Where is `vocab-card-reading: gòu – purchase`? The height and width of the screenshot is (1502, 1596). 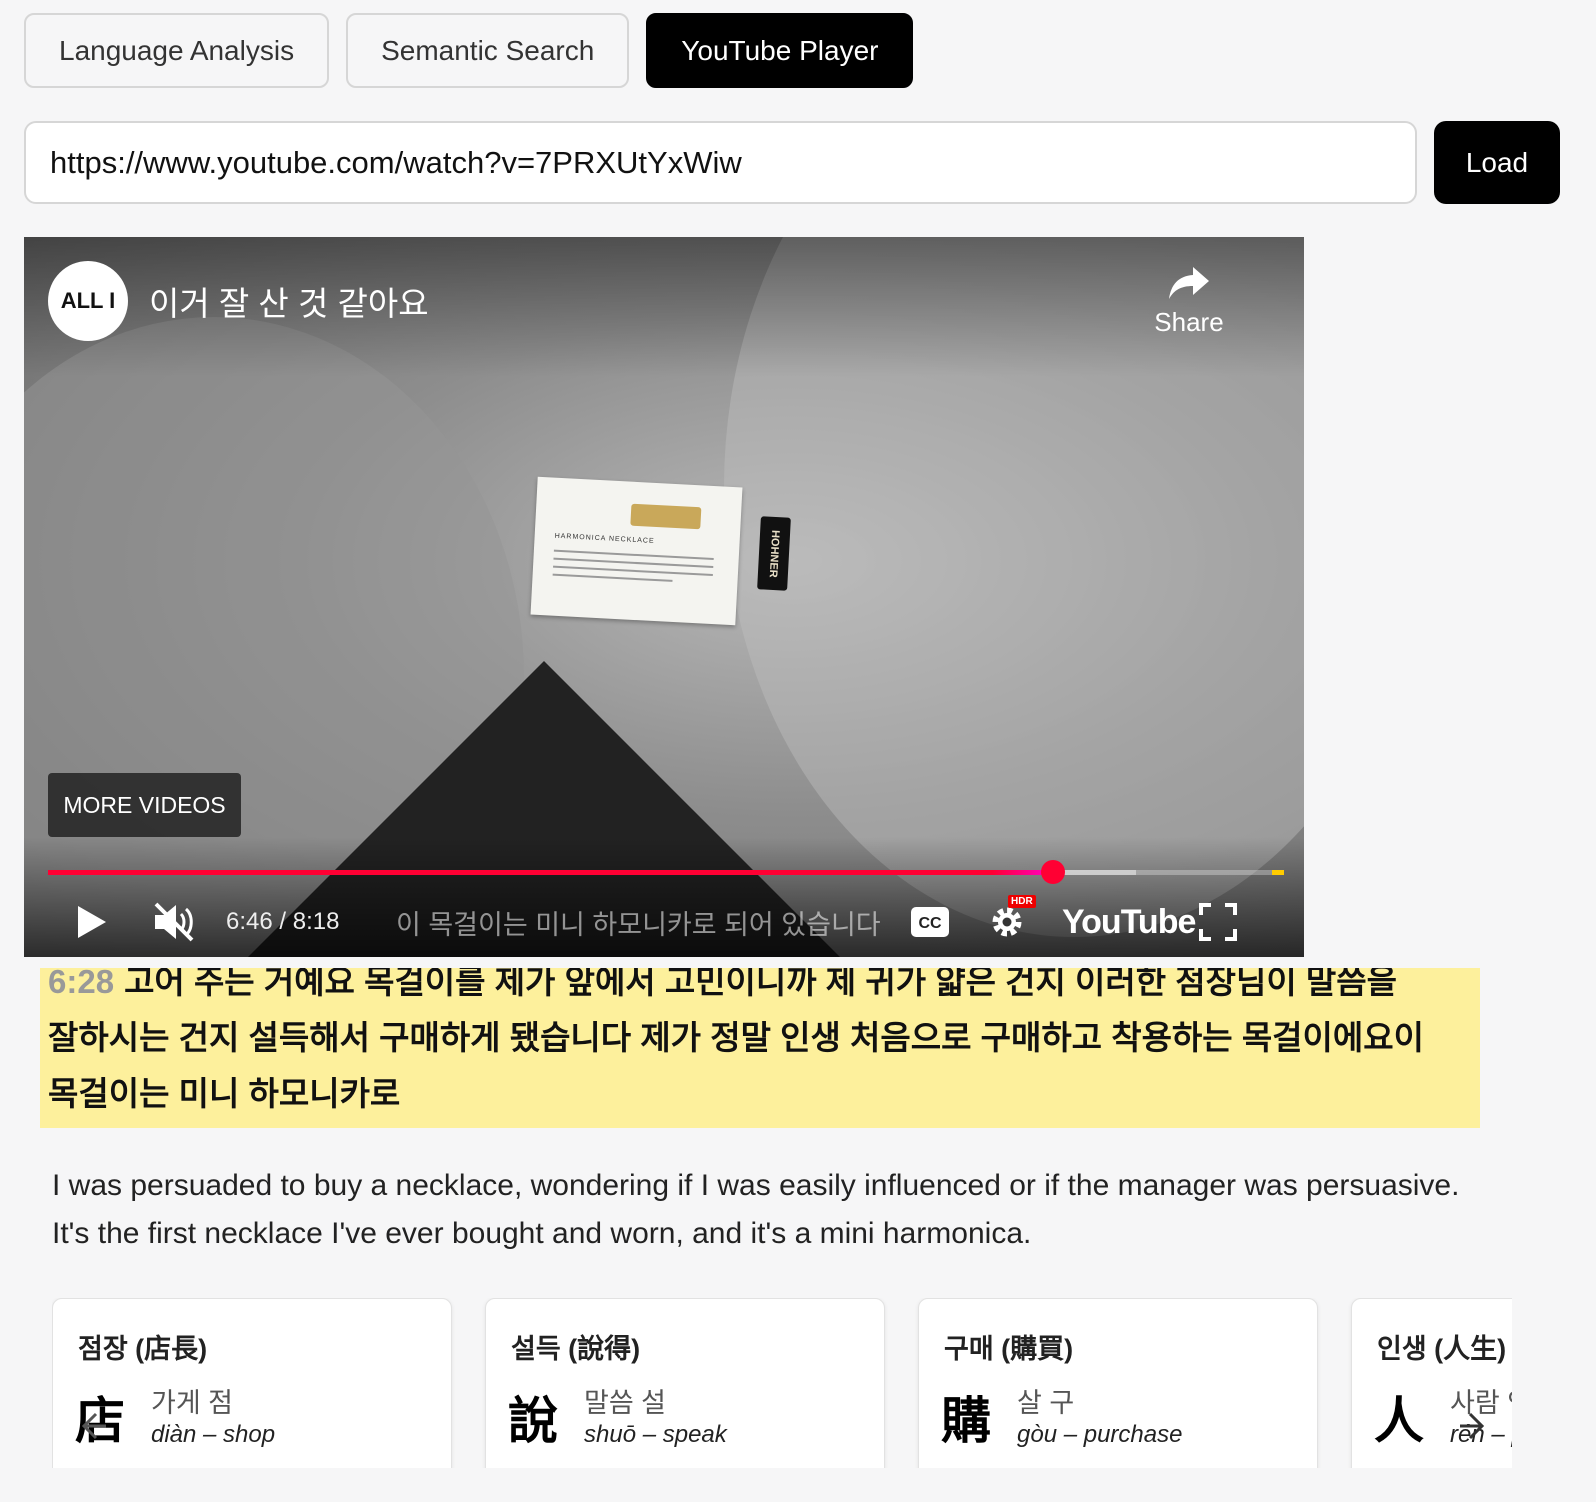
vocab-card-reading: gòu – purchase is located at coordinates (1100, 1434).